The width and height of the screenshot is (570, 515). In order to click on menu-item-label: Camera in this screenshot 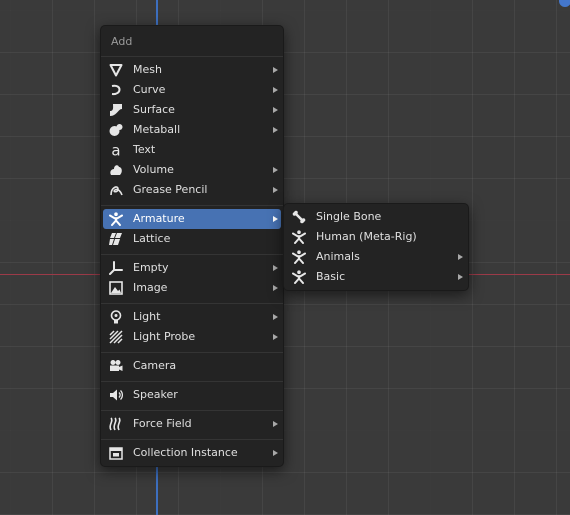, I will do `click(155, 365)`.